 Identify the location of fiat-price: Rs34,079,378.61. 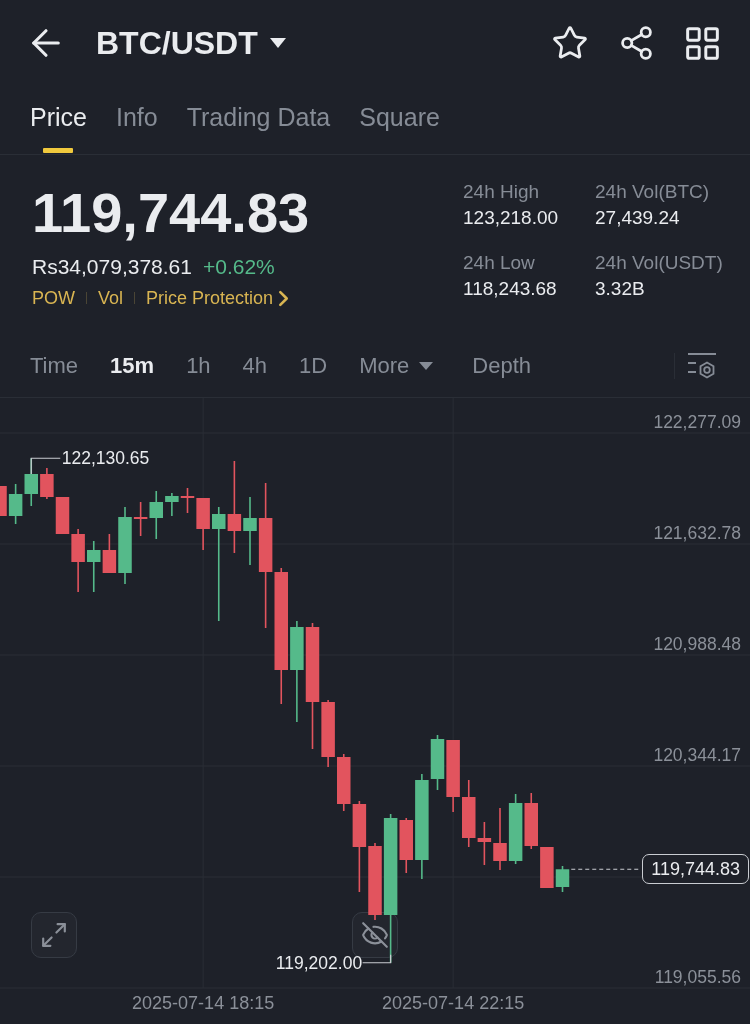
(112, 267).